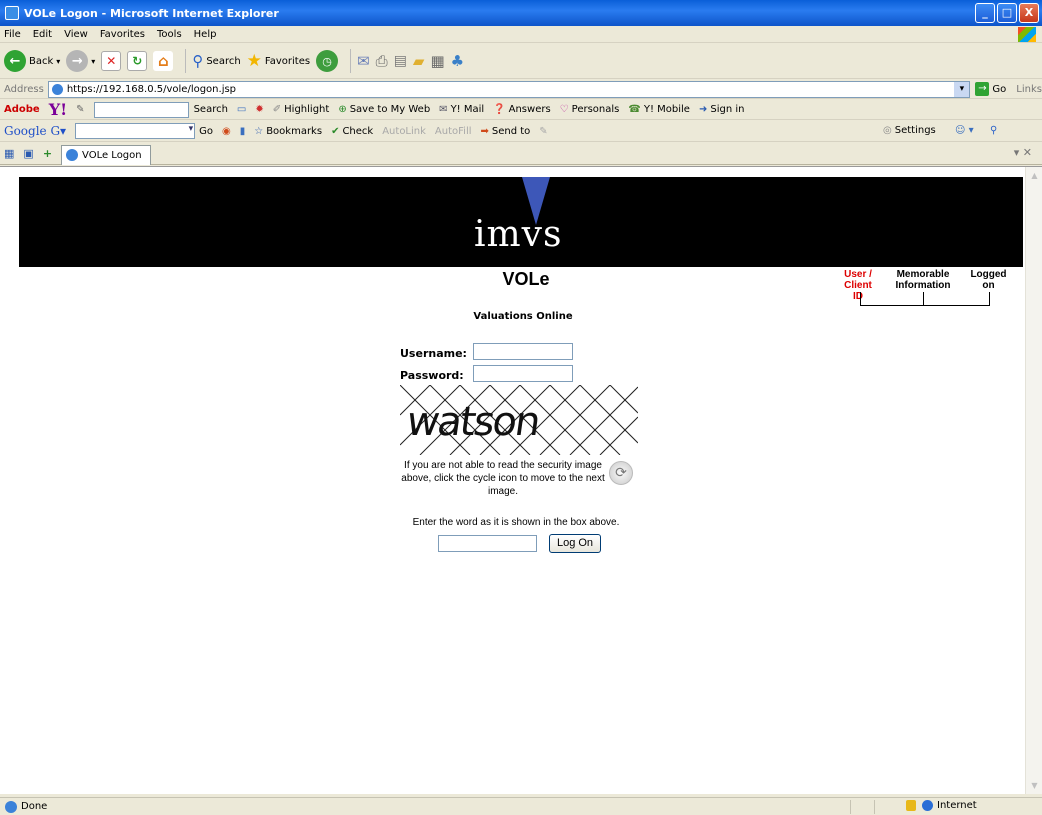 Image resolution: width=1042 pixels, height=815 pixels. What do you see at coordinates (76, 34) in the screenshot?
I see `menu-view: View` at bounding box center [76, 34].